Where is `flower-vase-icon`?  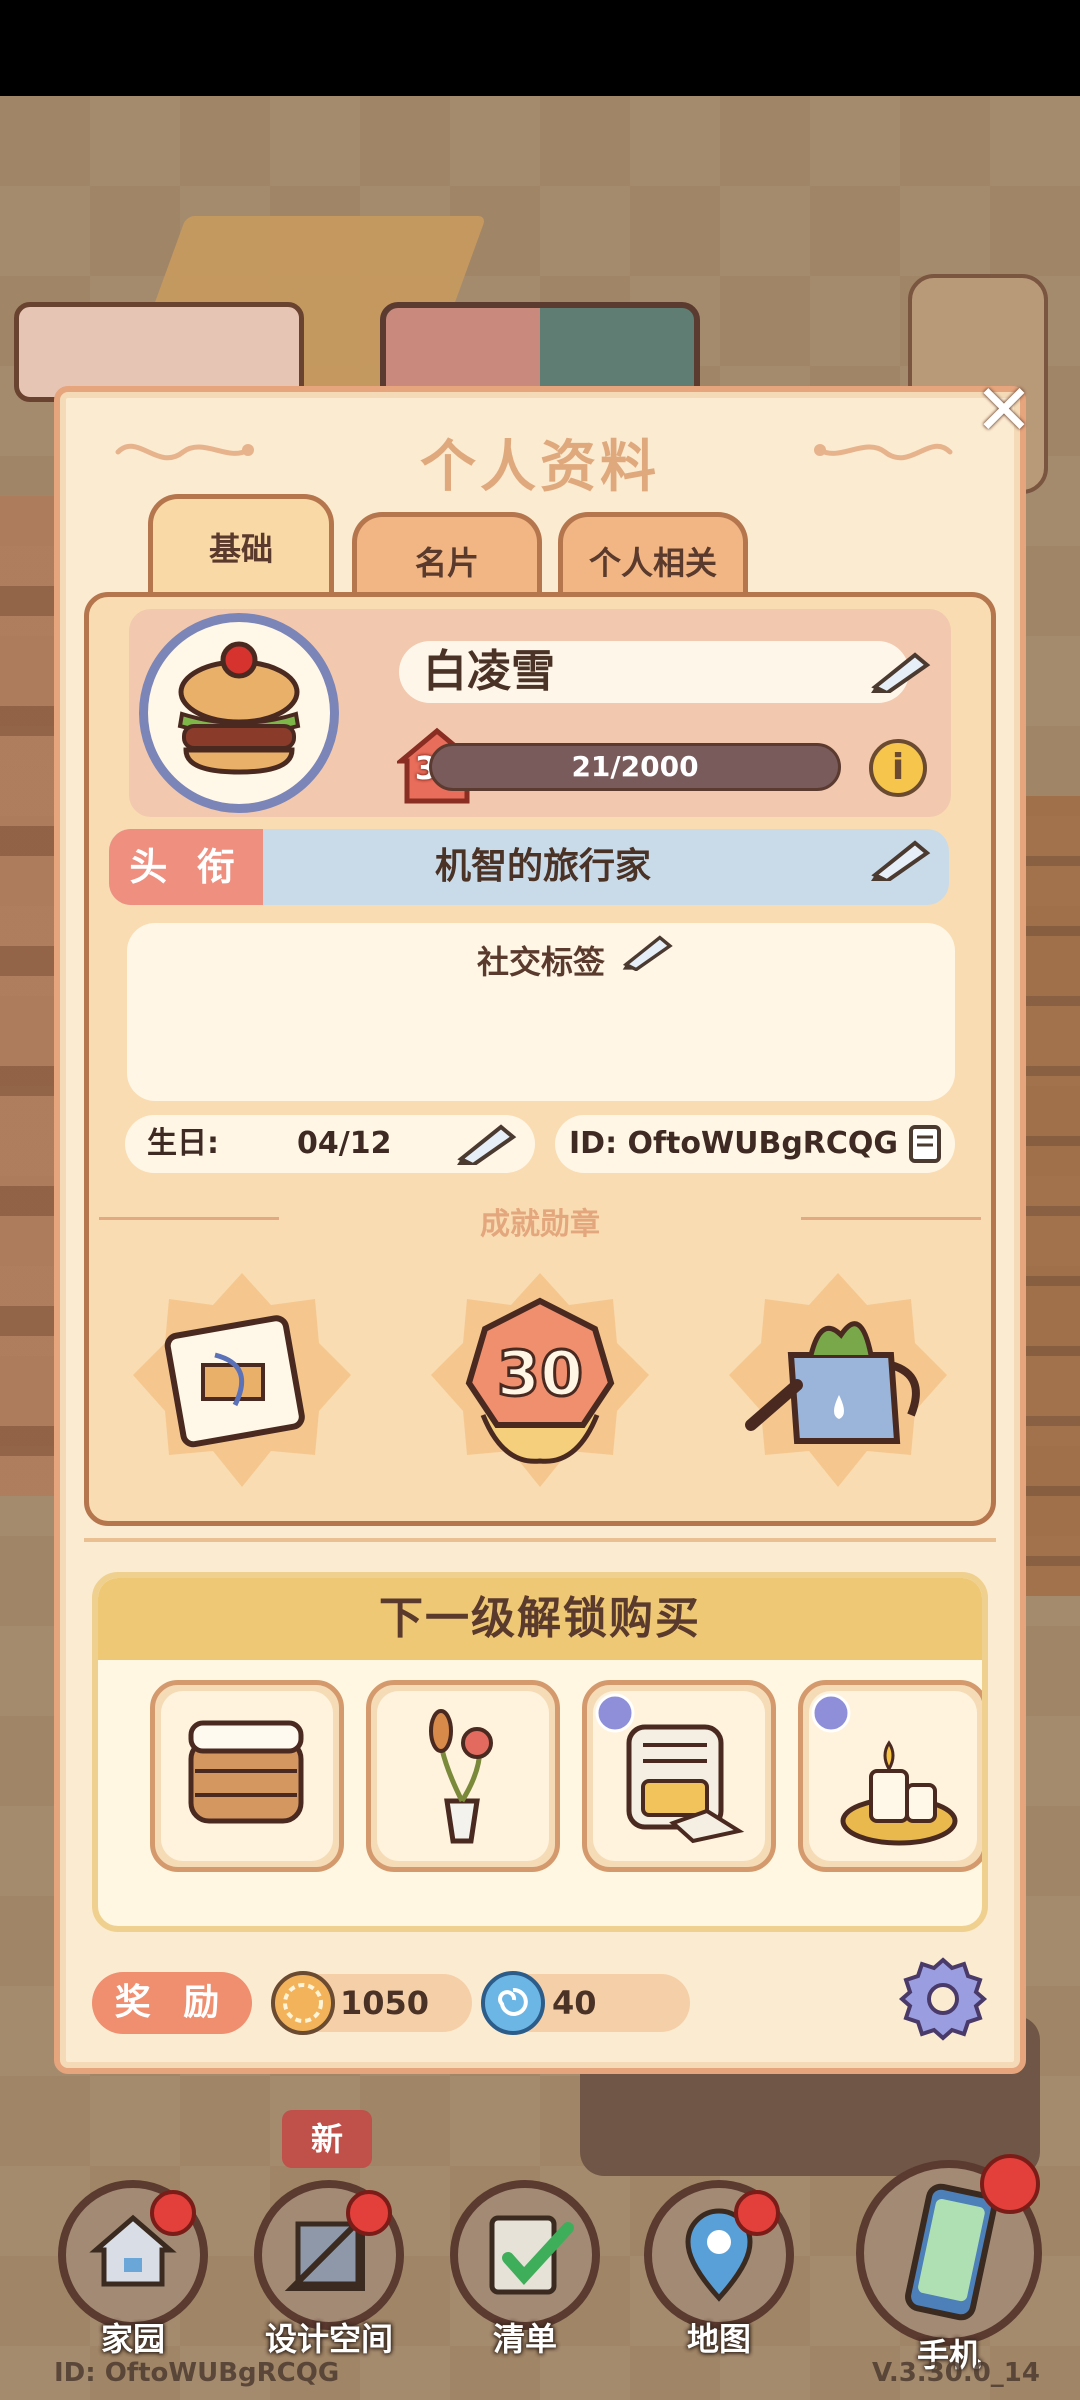 flower-vase-icon is located at coordinates (461, 1776).